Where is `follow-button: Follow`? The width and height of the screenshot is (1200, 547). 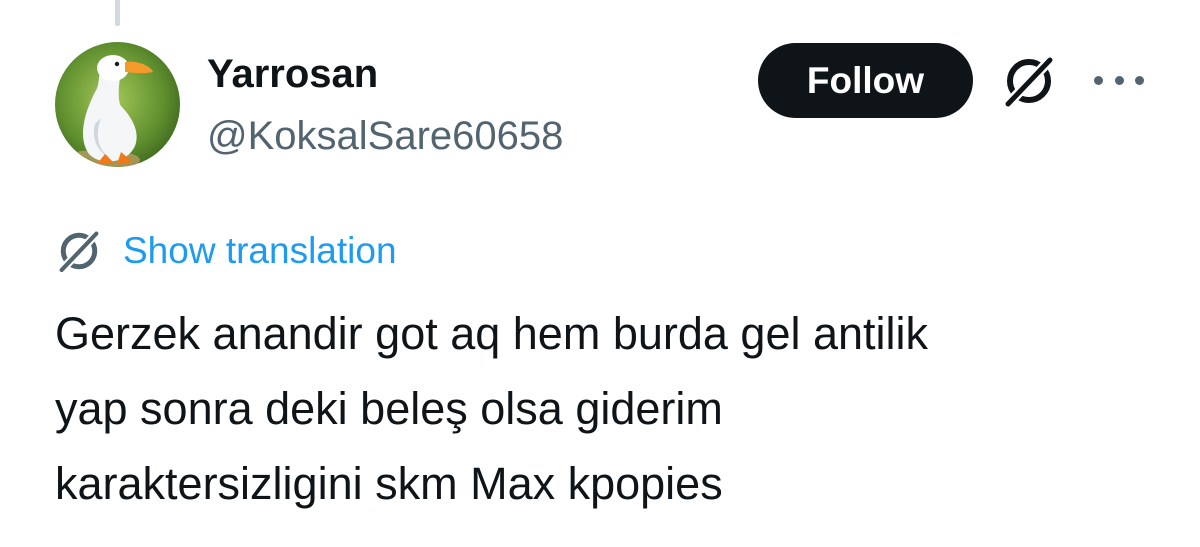
follow-button: Follow is located at coordinates (865, 80).